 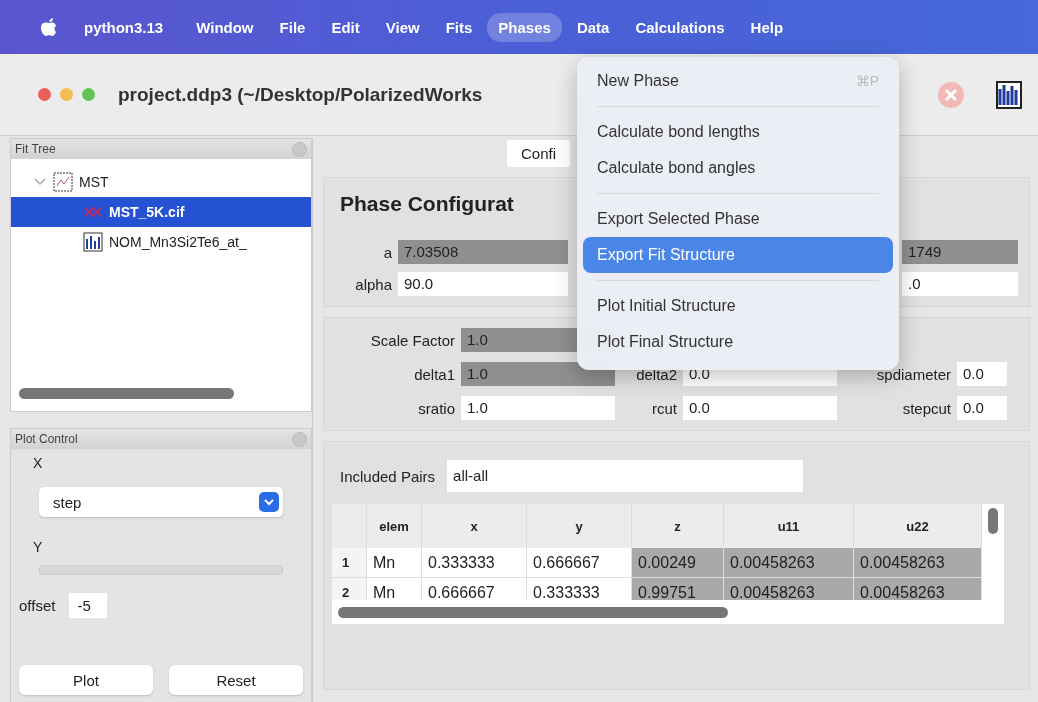 I want to click on menu-item: Window, so click(x=225, y=27).